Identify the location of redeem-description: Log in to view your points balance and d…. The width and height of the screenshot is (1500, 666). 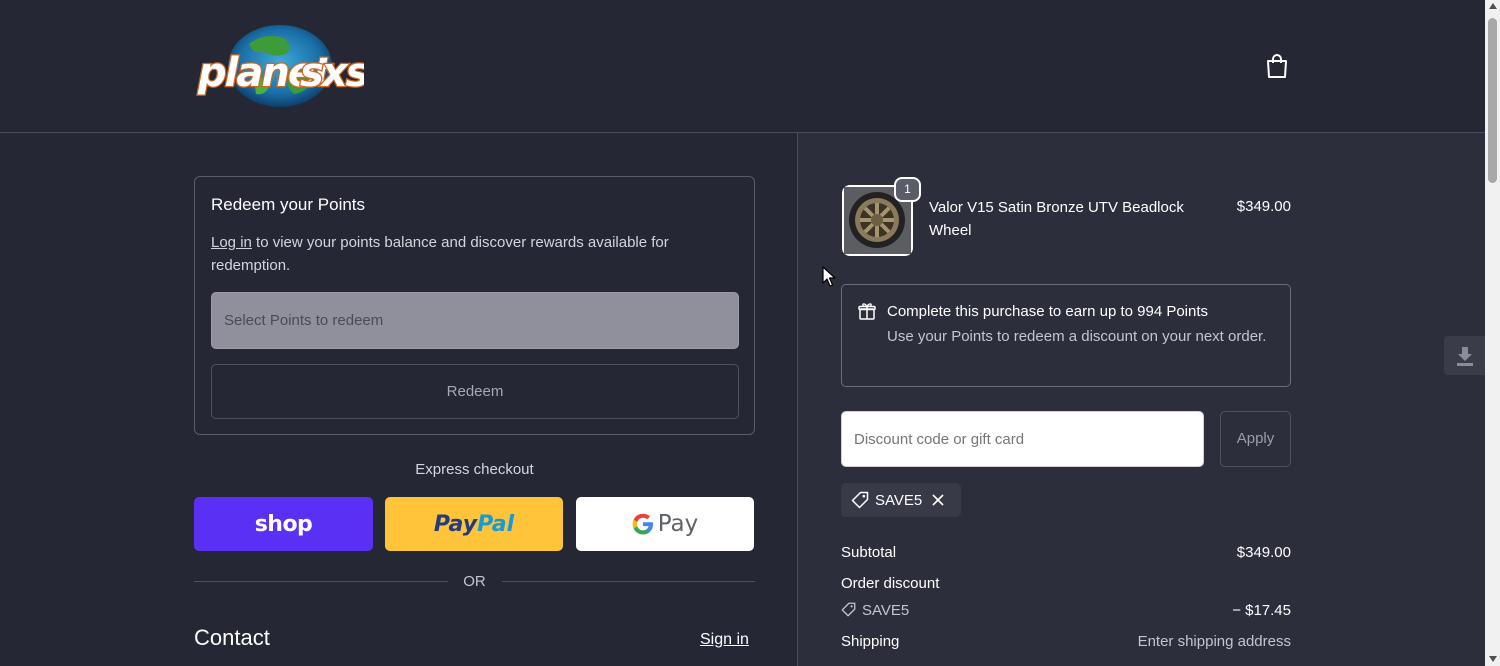
(471, 254).